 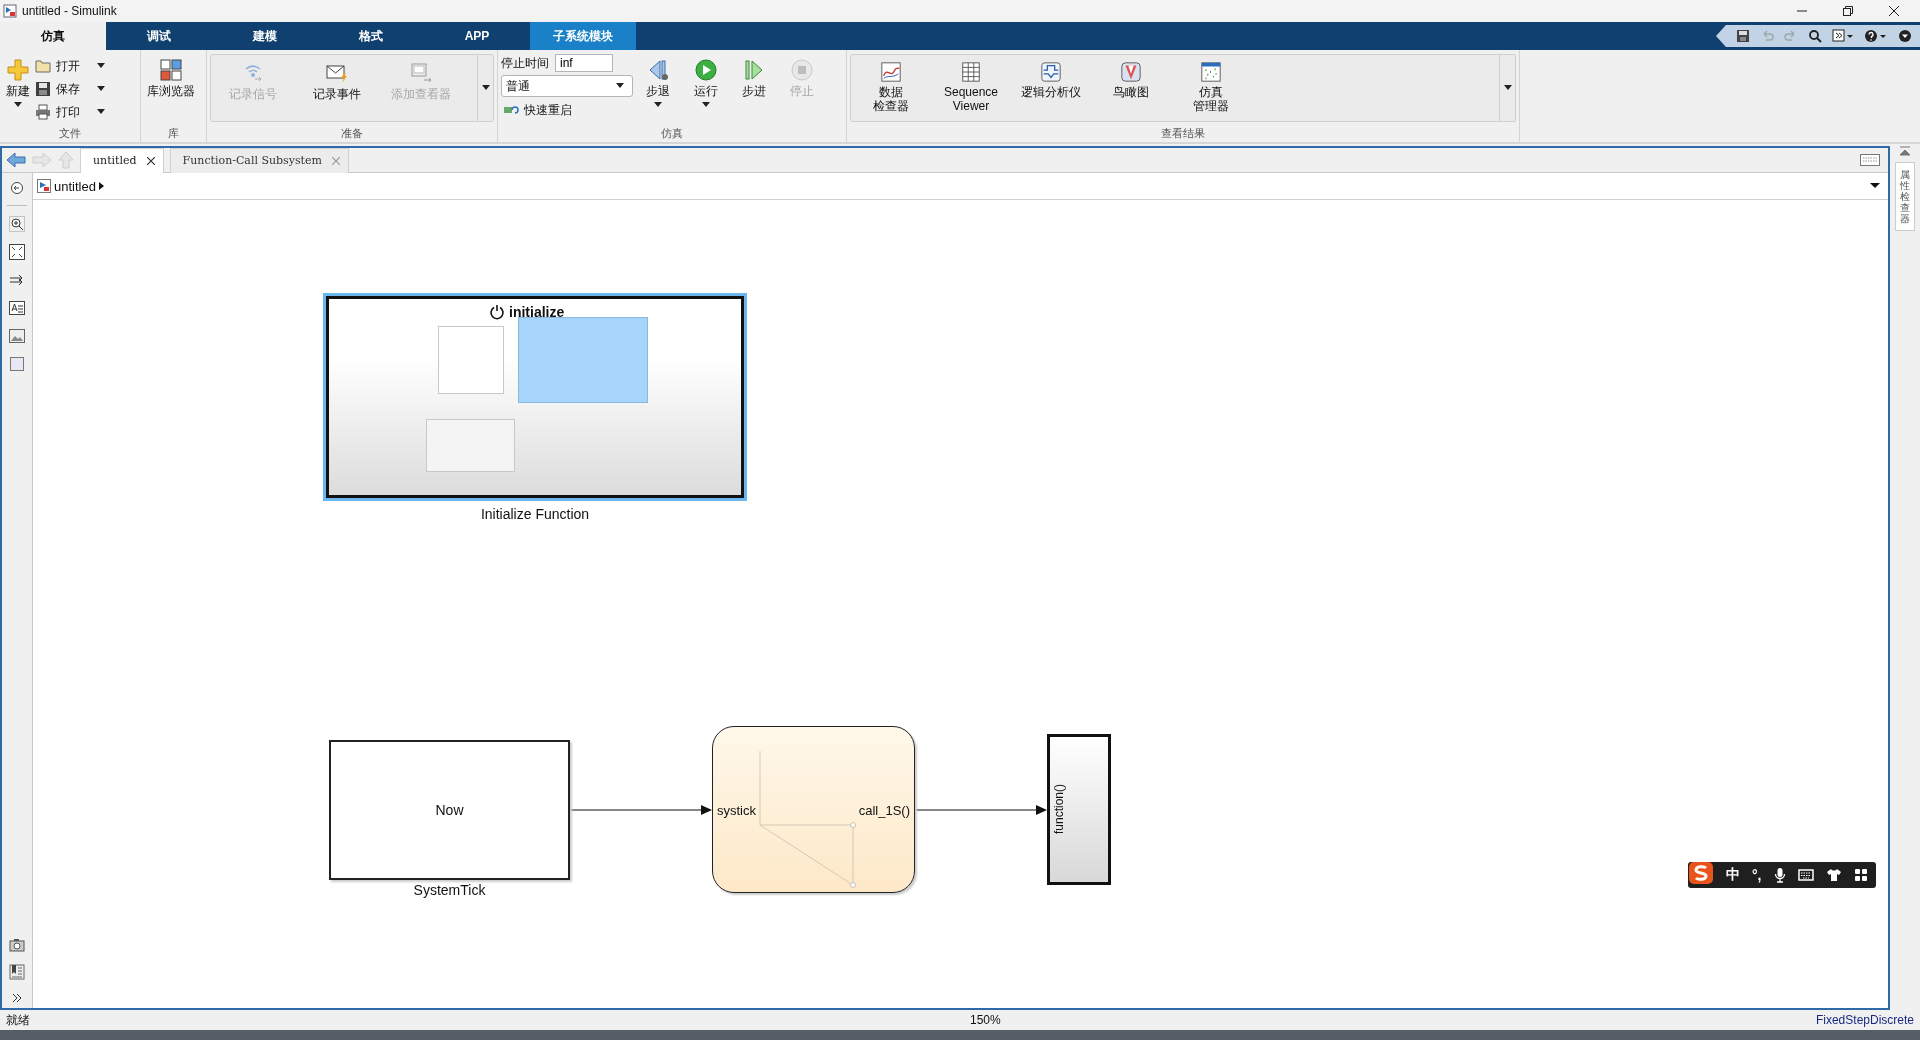 What do you see at coordinates (159, 36) in the screenshot?
I see `ribbon-tab: 调试` at bounding box center [159, 36].